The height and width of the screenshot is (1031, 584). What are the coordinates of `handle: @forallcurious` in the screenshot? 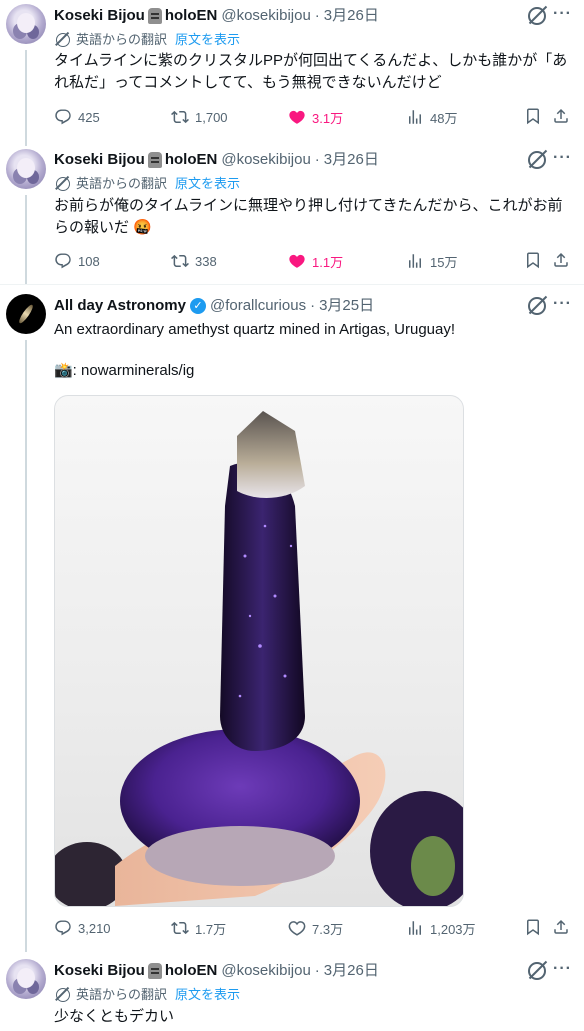 It's located at (258, 306).